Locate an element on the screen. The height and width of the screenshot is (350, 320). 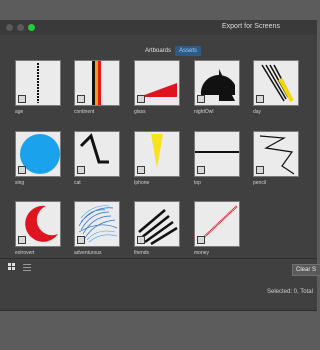
asset-tile-sing: sing is located at coordinates (38, 158).